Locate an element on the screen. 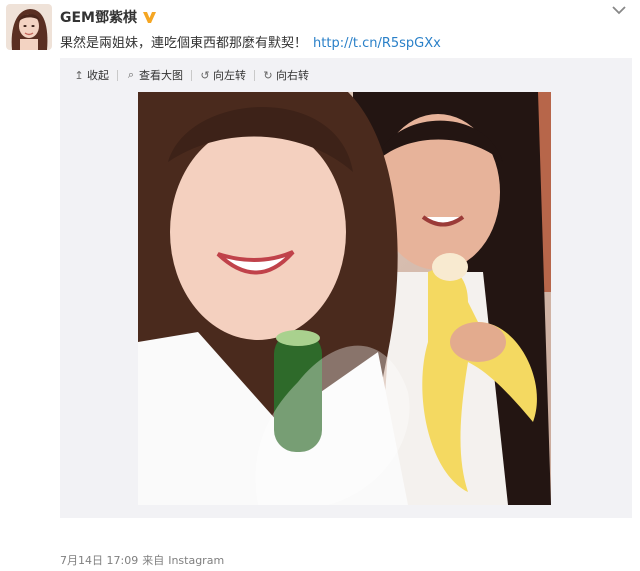 The height and width of the screenshot is (571, 640). post-source: Instagram is located at coordinates (196, 560).